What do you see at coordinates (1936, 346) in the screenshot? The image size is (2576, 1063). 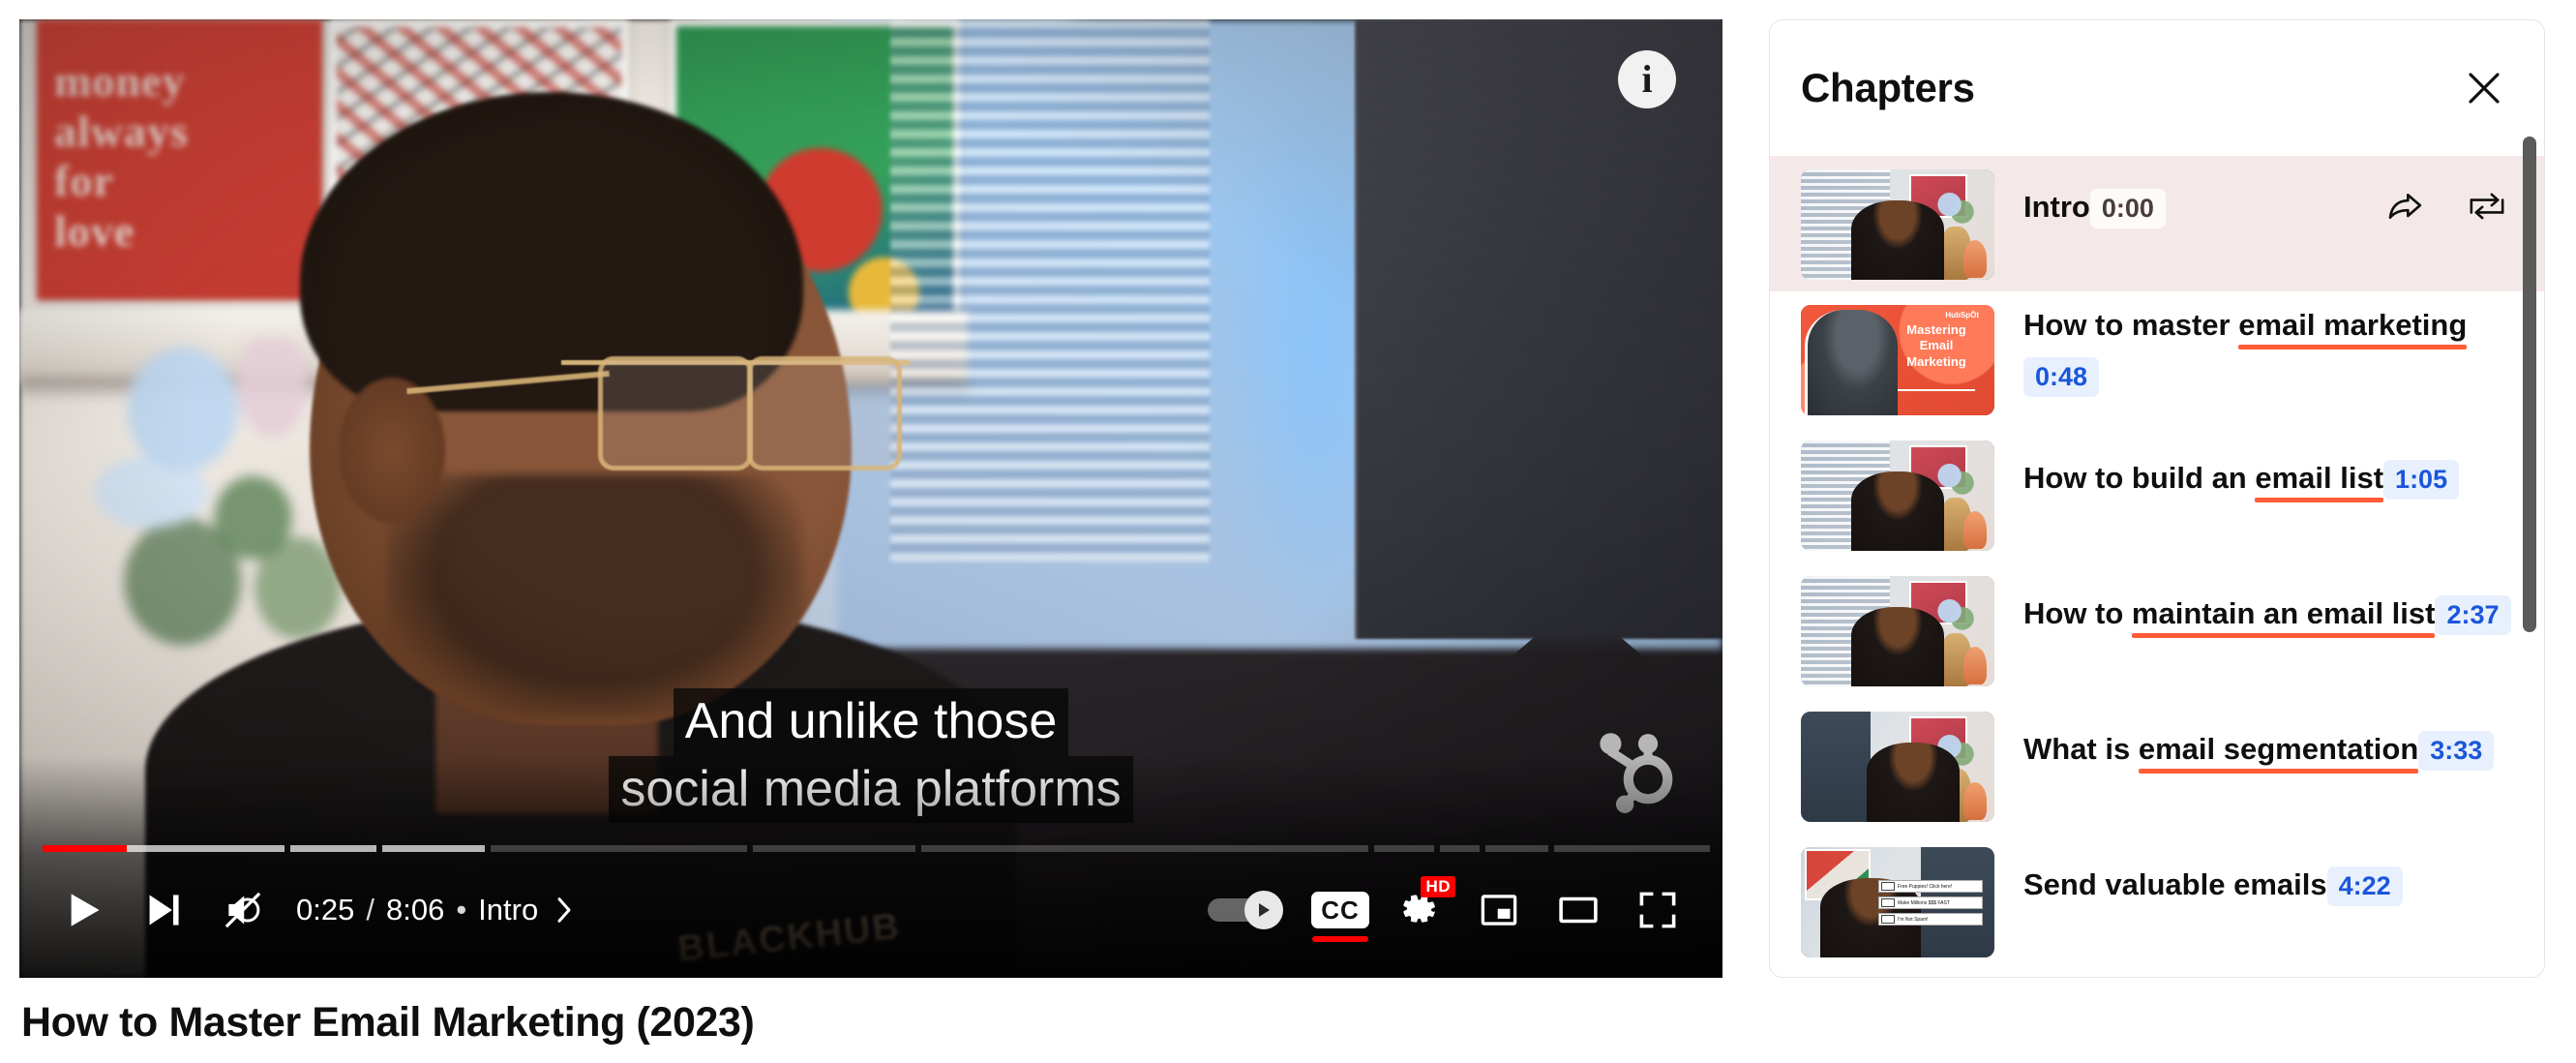 I see `thumb-title: Mastering Email Marketing` at bounding box center [1936, 346].